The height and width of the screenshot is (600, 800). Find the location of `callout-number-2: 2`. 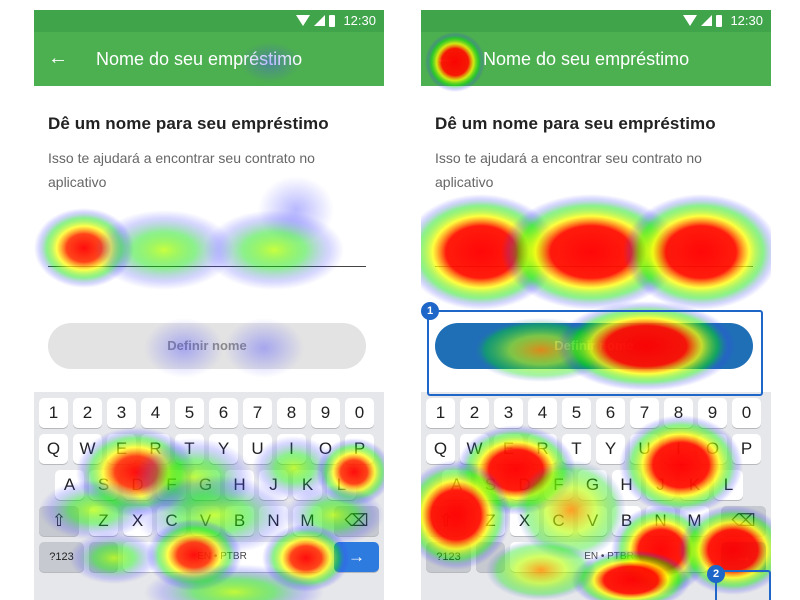

callout-number-2: 2 is located at coordinates (716, 574).